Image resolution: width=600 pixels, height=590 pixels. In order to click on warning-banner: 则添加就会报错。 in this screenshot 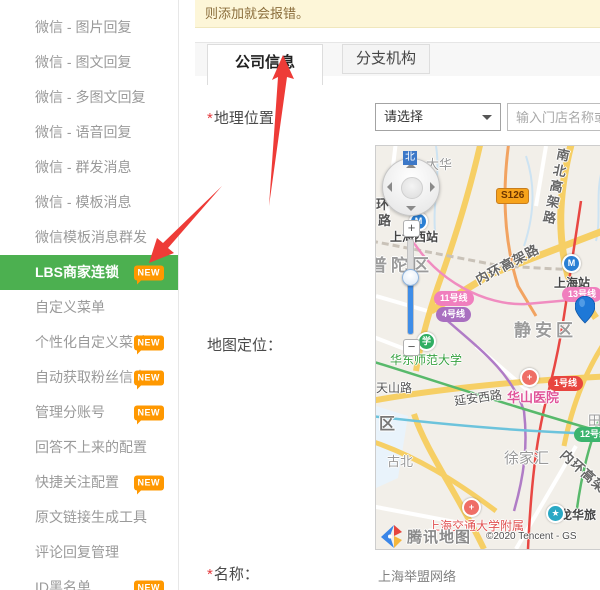, I will do `click(397, 14)`.